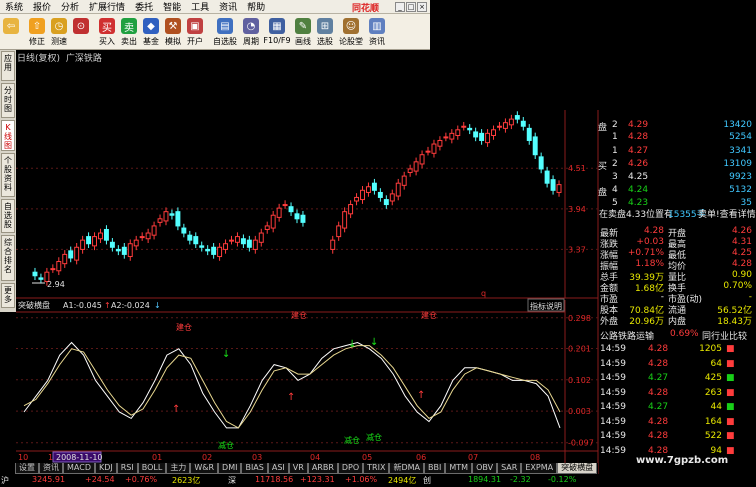 This screenshot has width=756, height=487. What do you see at coordinates (256, 6) in the screenshot?
I see `menu-help: 帮助` at bounding box center [256, 6].